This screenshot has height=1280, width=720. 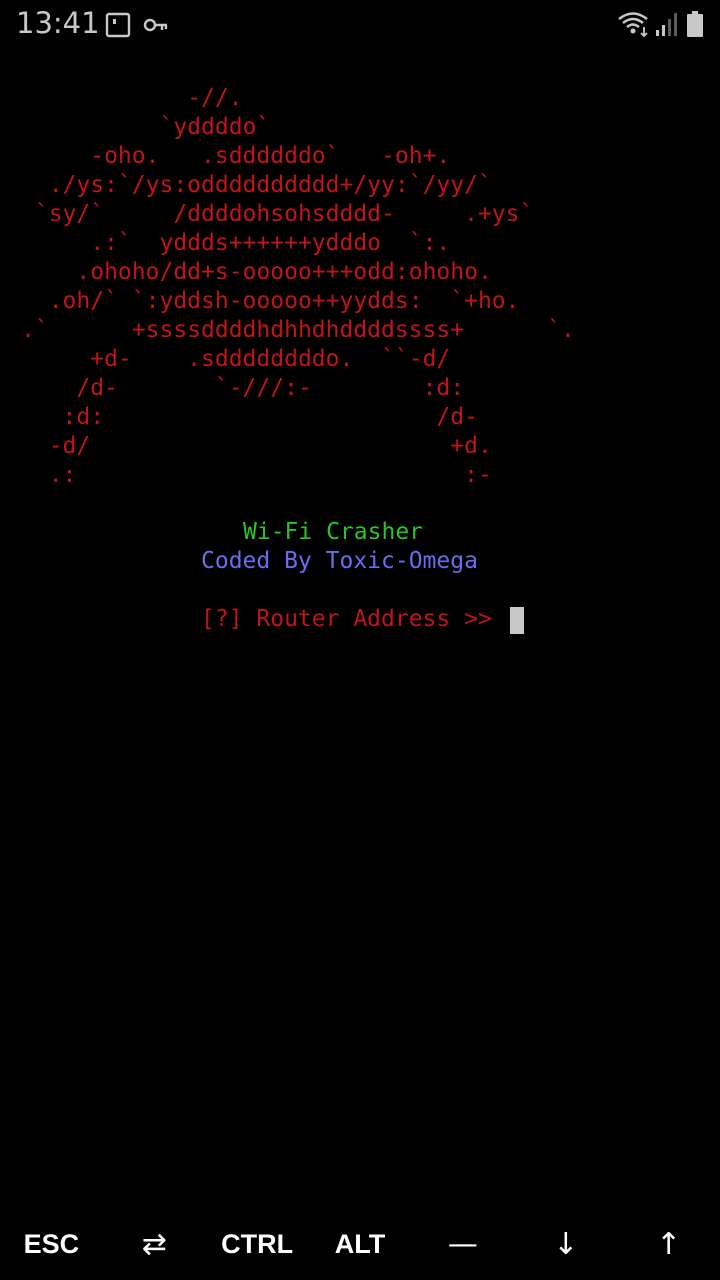 I want to click on wifi-icon, so click(x=634, y=24).